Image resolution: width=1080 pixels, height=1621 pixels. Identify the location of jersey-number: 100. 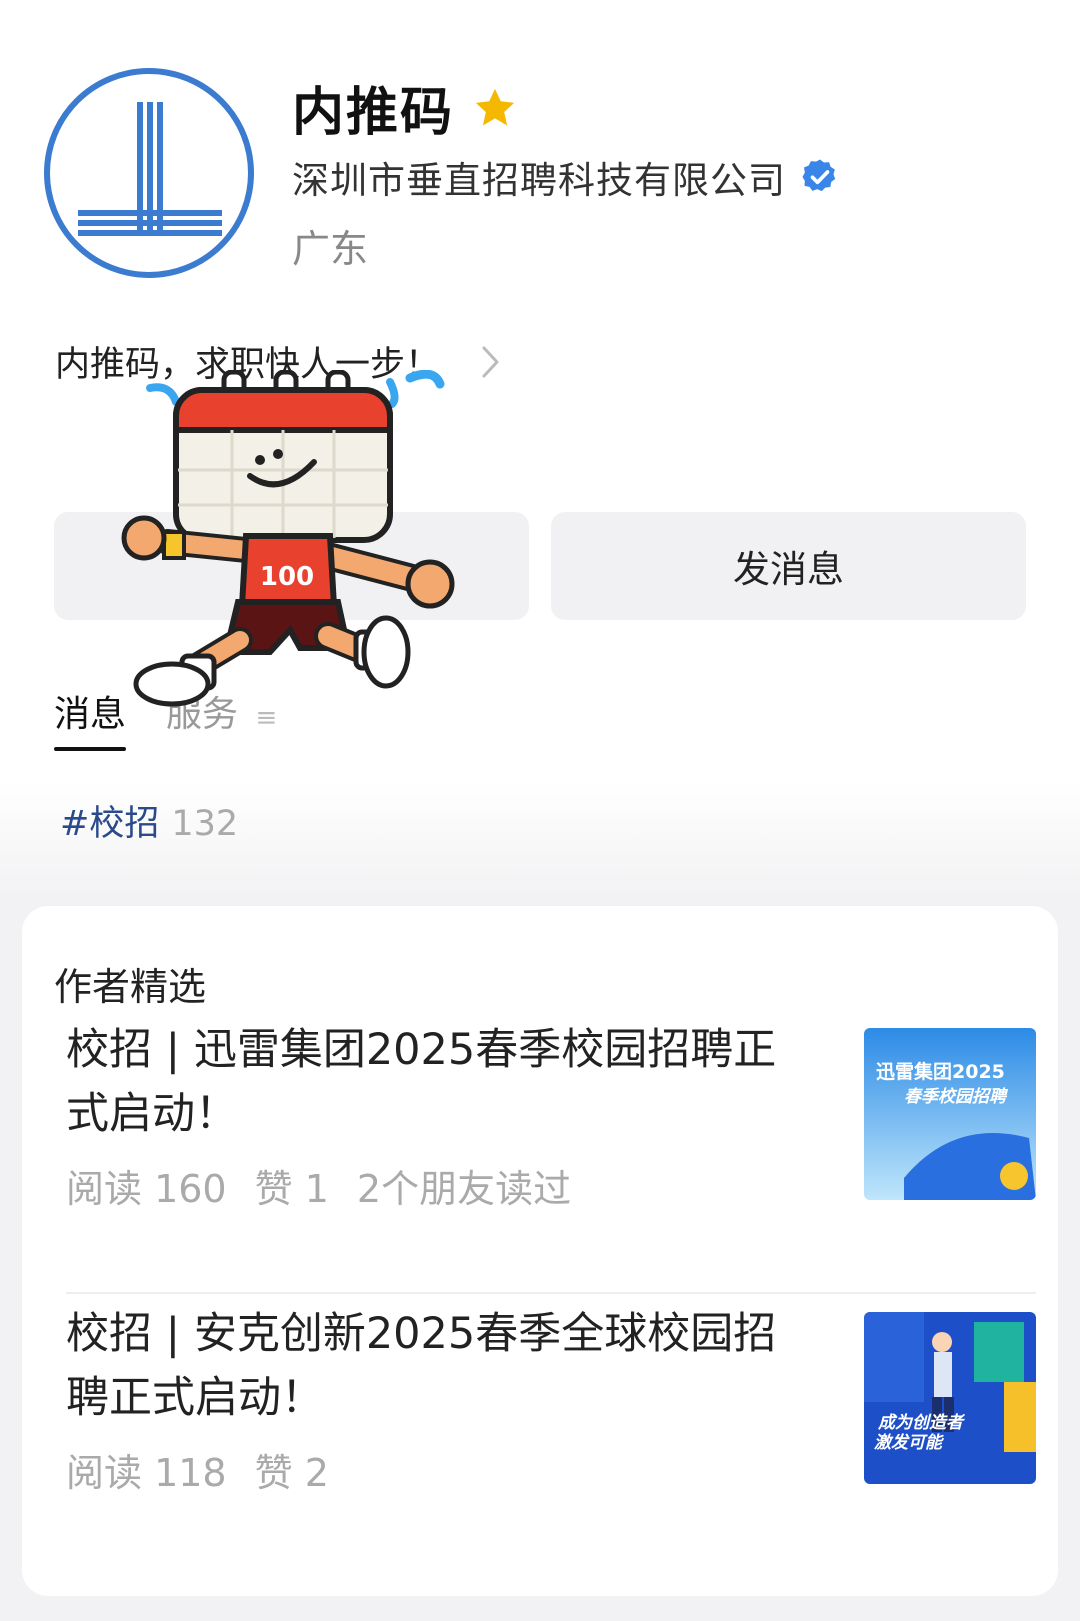
(287, 577).